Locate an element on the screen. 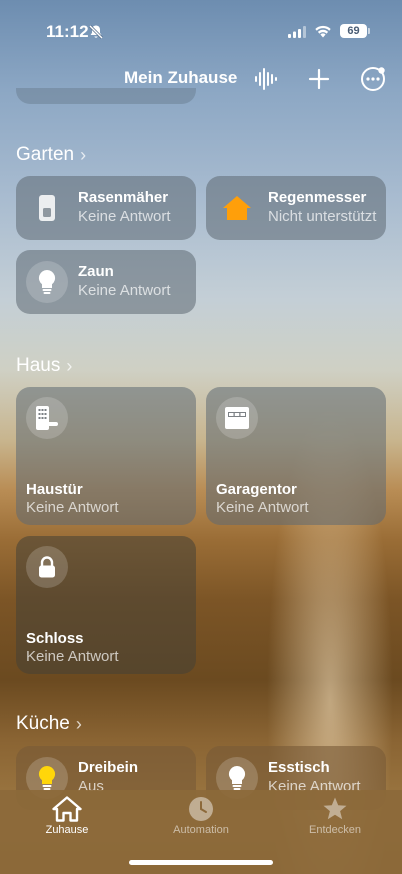  section-title: Haus is located at coordinates (38, 365).